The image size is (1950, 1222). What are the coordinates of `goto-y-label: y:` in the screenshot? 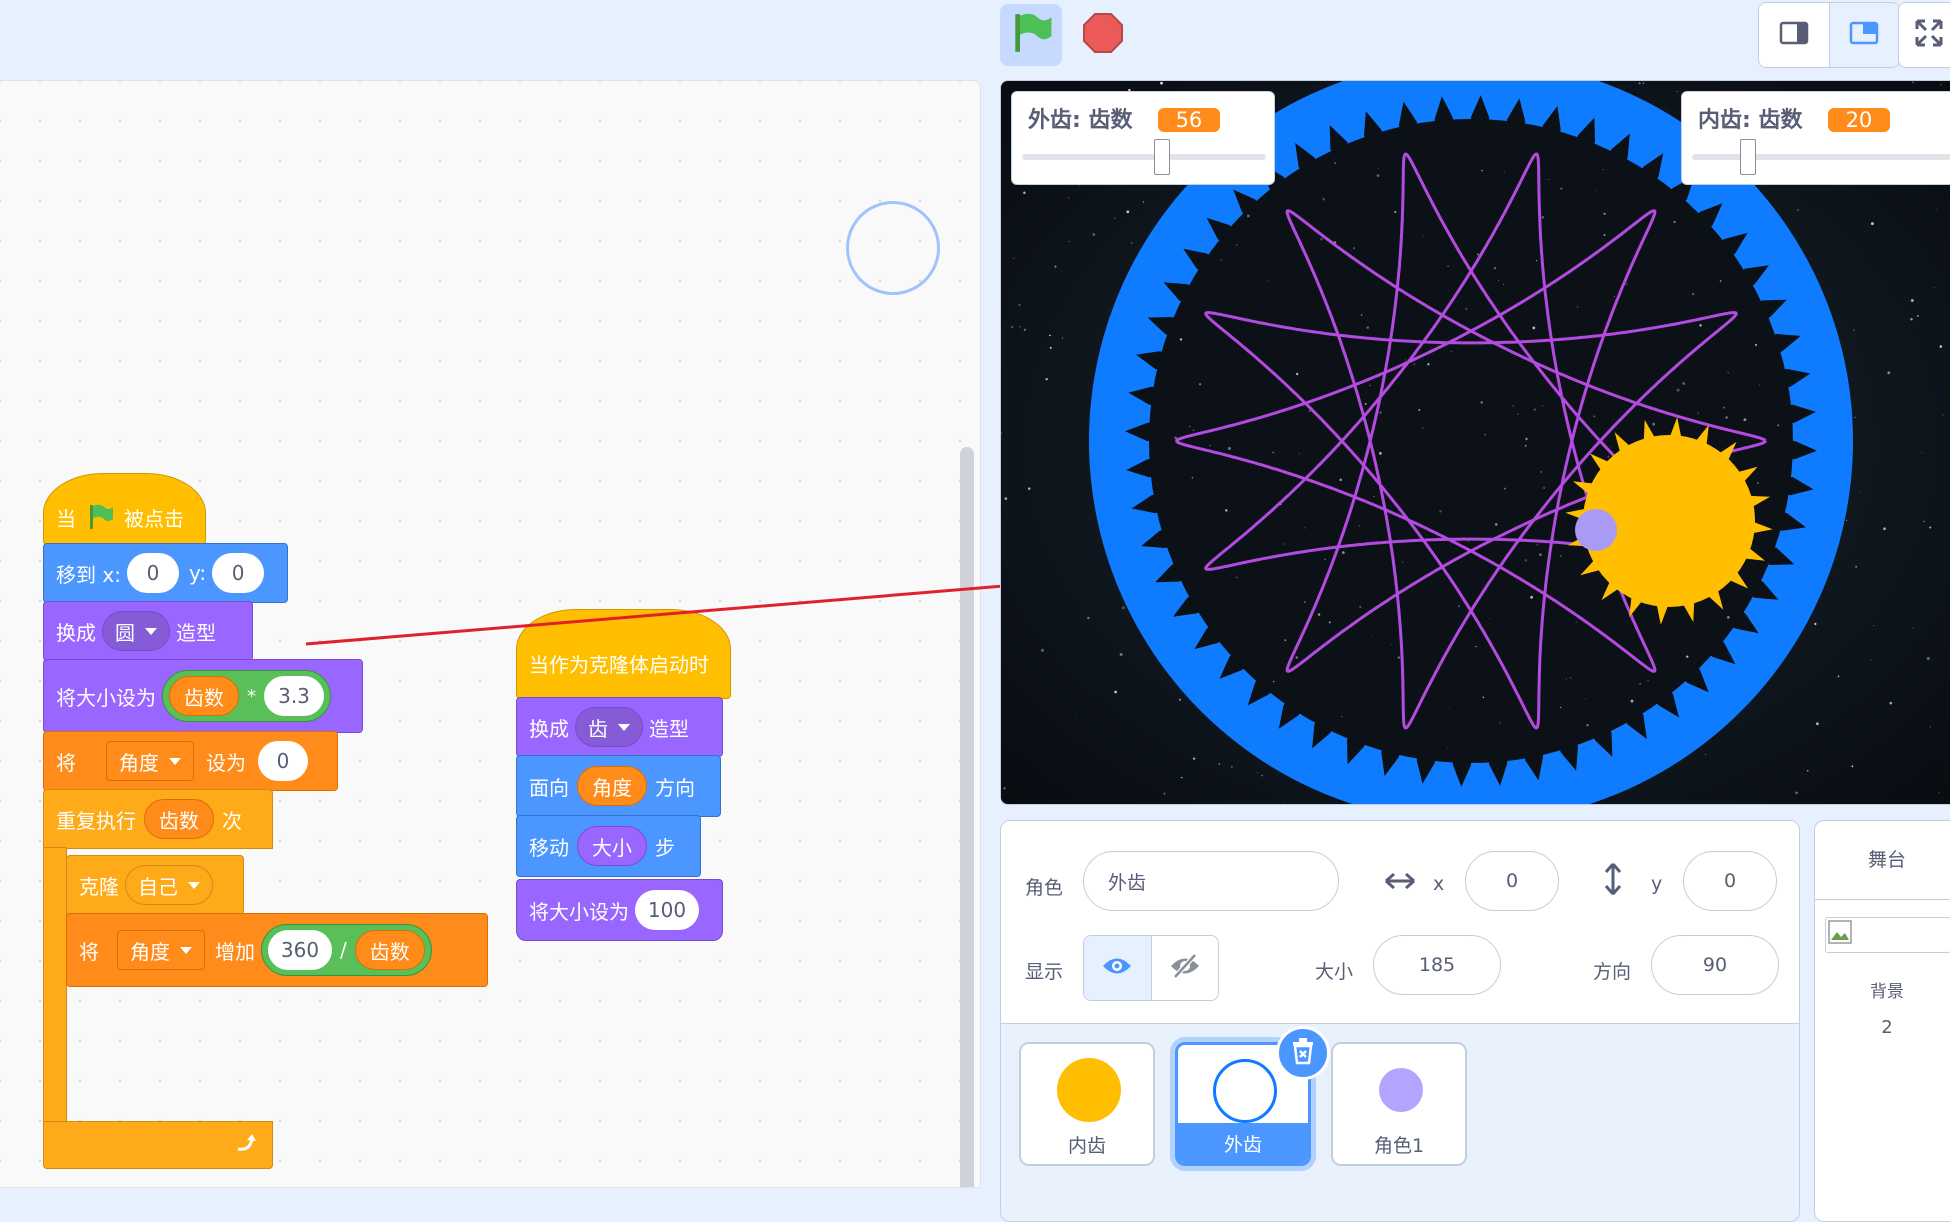 It's located at (197, 573).